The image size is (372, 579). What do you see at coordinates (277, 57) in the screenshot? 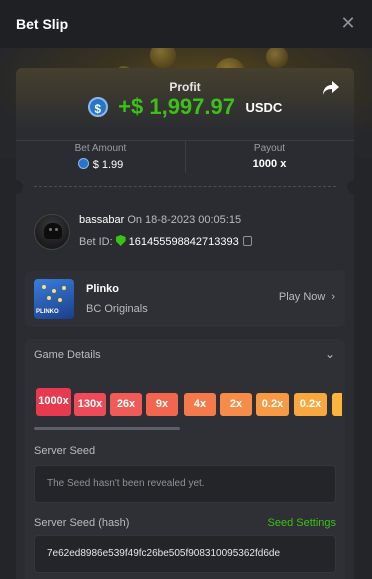
I see `coin-decoration` at bounding box center [277, 57].